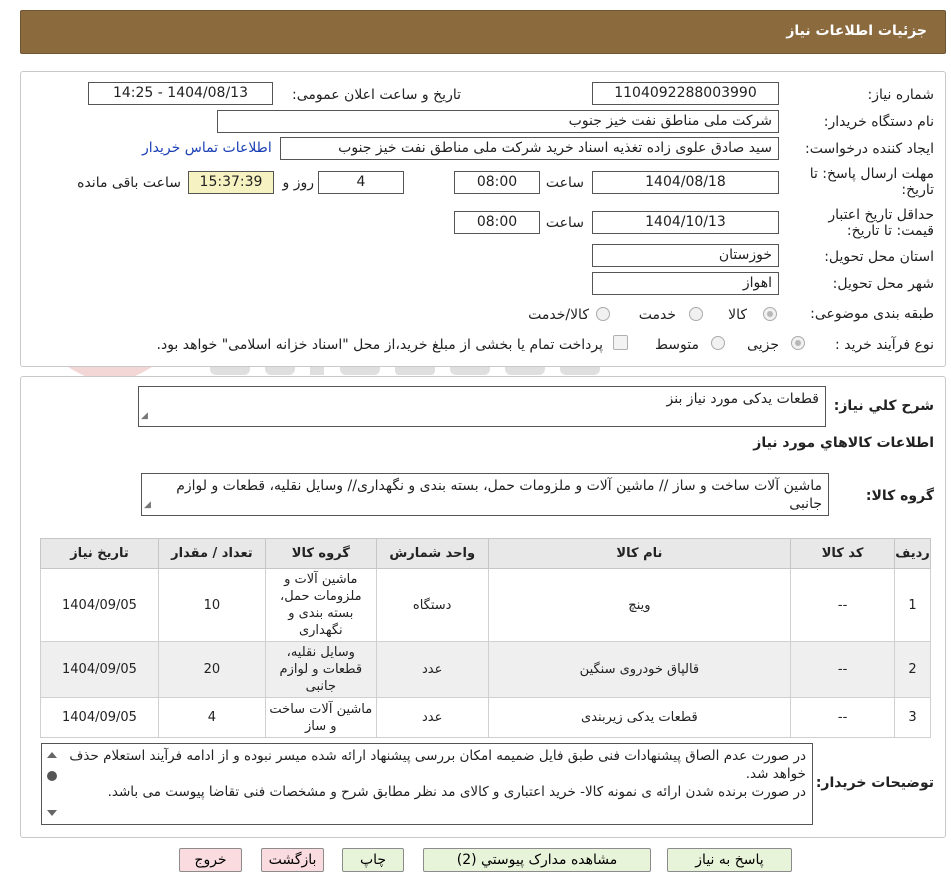 The image size is (951, 893). What do you see at coordinates (901, 95) in the screenshot?
I see `need-number-label: شماره نیاز:` at bounding box center [901, 95].